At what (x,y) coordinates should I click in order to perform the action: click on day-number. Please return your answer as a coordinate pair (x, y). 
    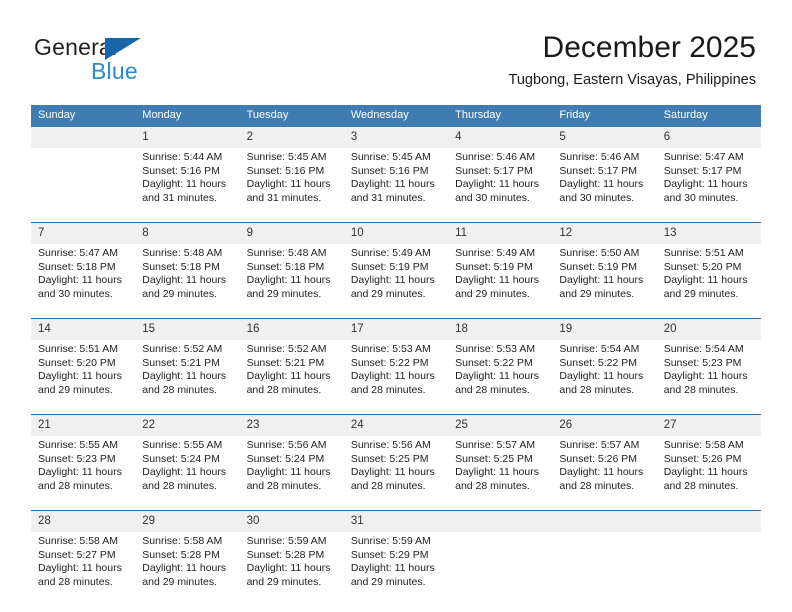
    Looking at the image, I should click on (500, 521).